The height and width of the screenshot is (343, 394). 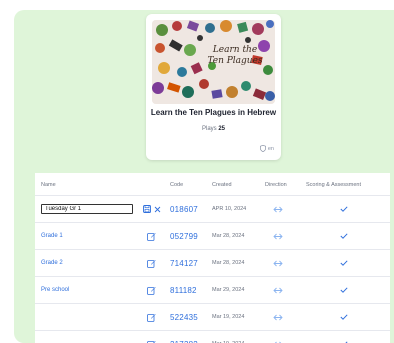 What do you see at coordinates (209, 129) in the screenshot?
I see `plays-label: Plays` at bounding box center [209, 129].